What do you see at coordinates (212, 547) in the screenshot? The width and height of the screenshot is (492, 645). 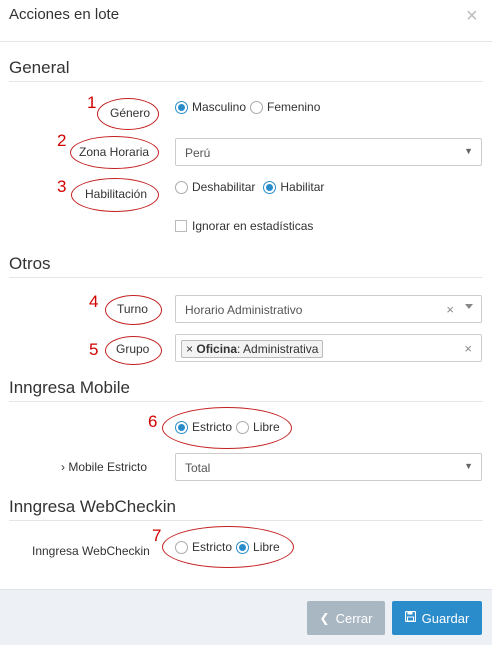 I see `webcheckin-option-label: Estricto` at bounding box center [212, 547].